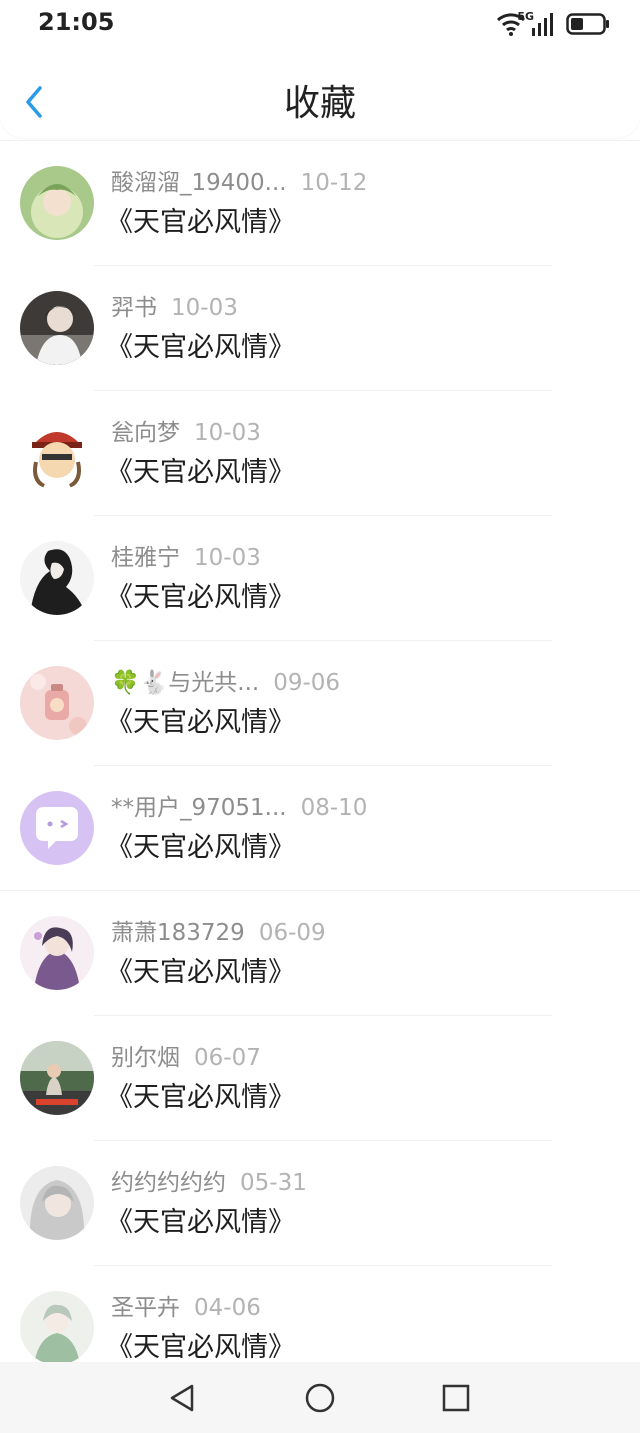  I want to click on item-meta: 羿书 10-03, so click(174, 308).